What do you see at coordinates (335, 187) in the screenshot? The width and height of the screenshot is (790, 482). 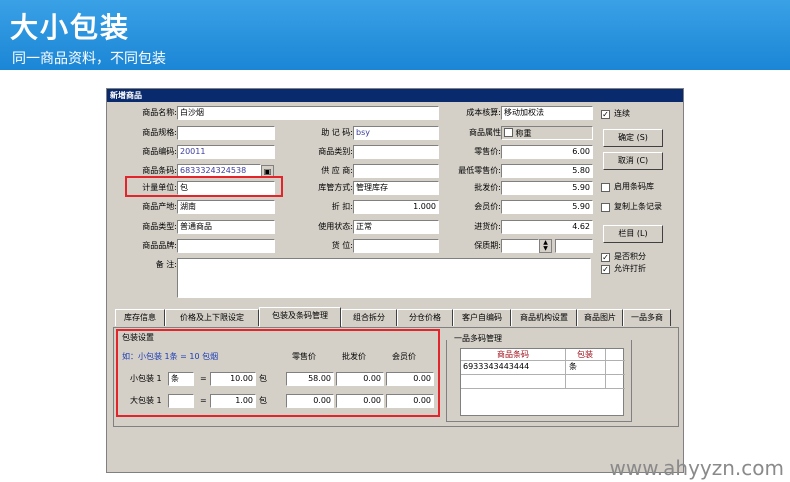 I see `stock-mode-label: 库管方式:` at bounding box center [335, 187].